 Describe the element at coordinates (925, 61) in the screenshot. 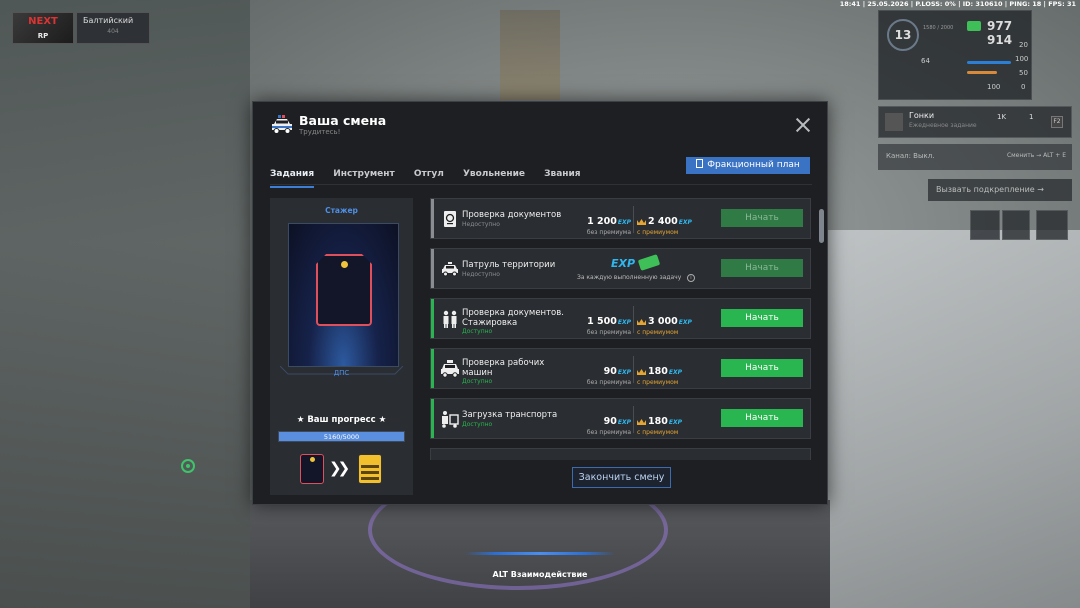

I see `armor-value: 64` at that location.